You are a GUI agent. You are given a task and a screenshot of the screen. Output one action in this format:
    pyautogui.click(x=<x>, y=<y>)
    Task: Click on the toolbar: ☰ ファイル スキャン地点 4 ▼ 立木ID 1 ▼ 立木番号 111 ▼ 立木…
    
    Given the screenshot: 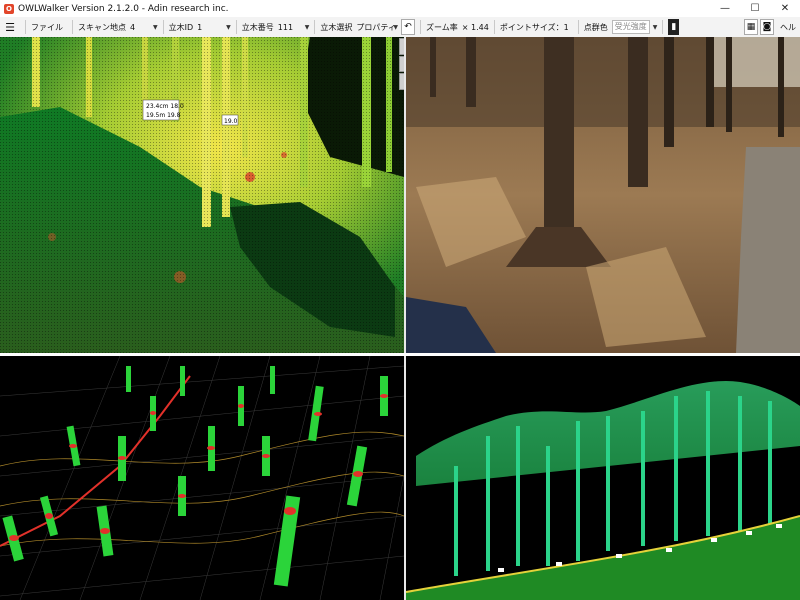 What is the action you would take?
    pyautogui.click(x=400, y=27)
    